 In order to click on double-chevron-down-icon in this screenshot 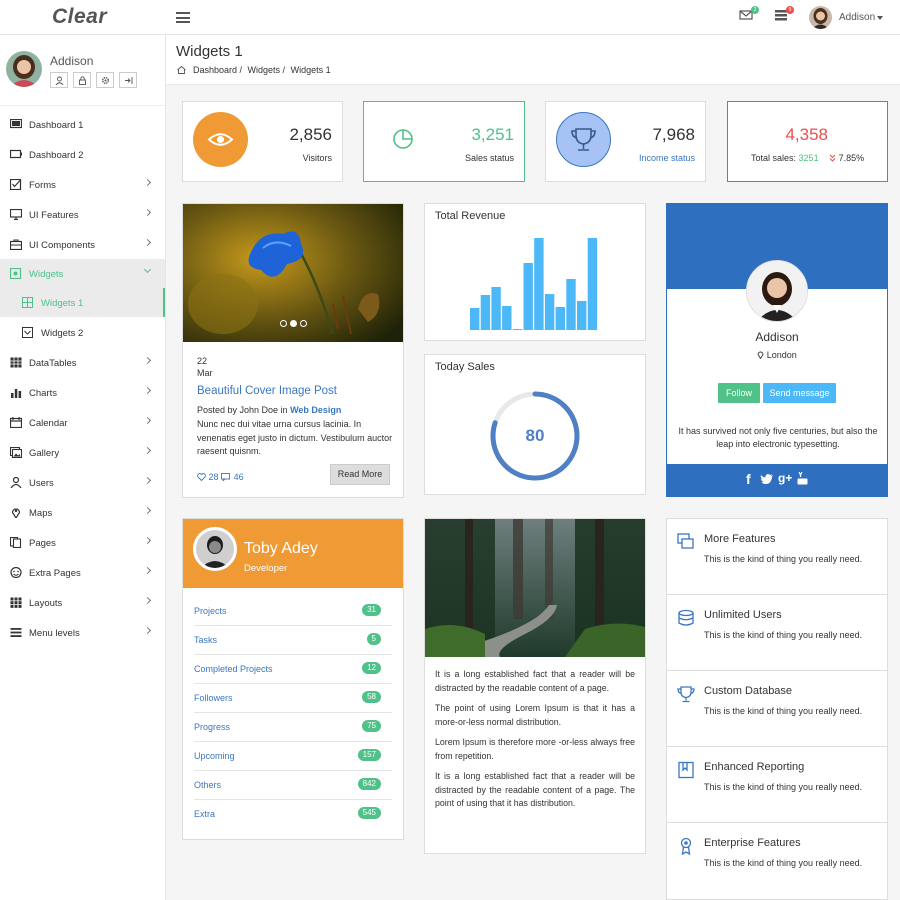, I will do `click(832, 158)`.